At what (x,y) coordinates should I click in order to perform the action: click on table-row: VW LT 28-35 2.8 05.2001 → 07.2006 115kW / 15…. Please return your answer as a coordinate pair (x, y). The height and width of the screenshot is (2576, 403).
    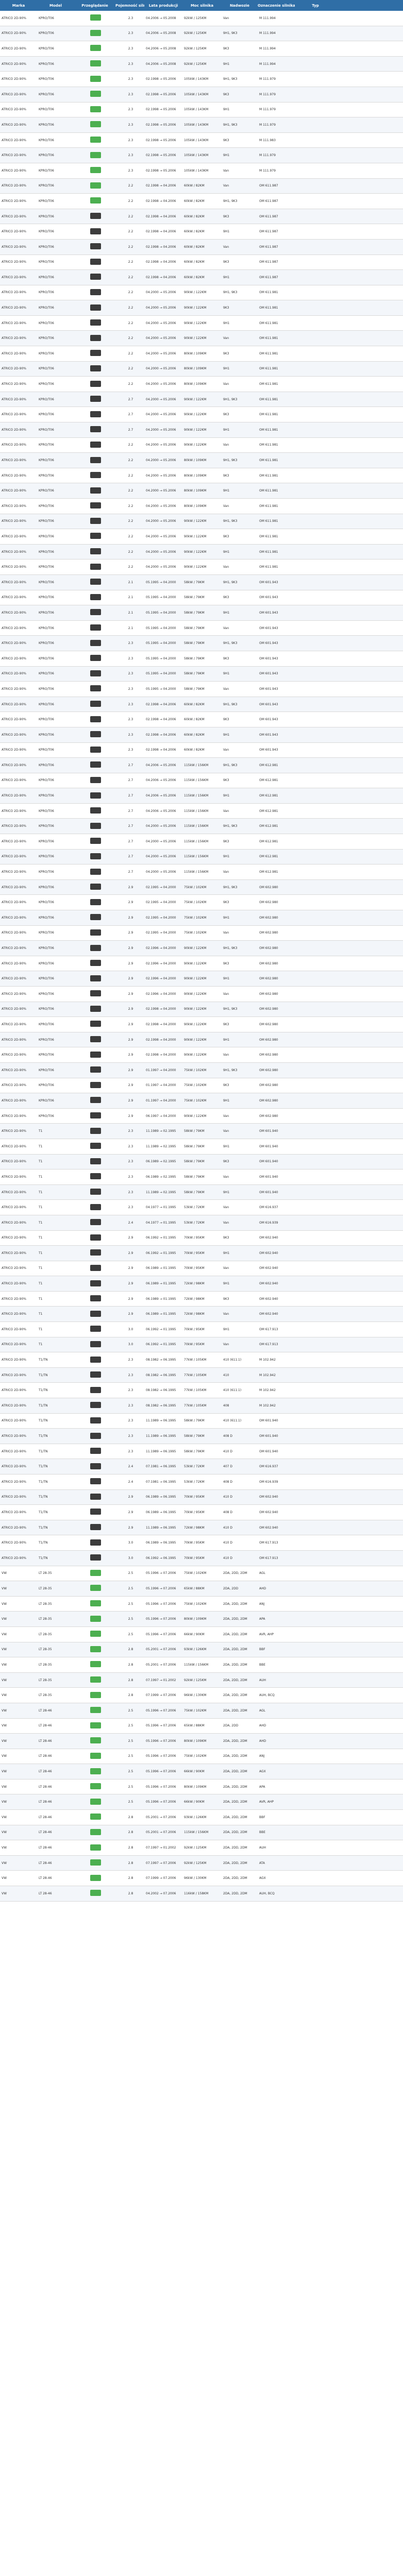
    Looking at the image, I should click on (202, 1665).